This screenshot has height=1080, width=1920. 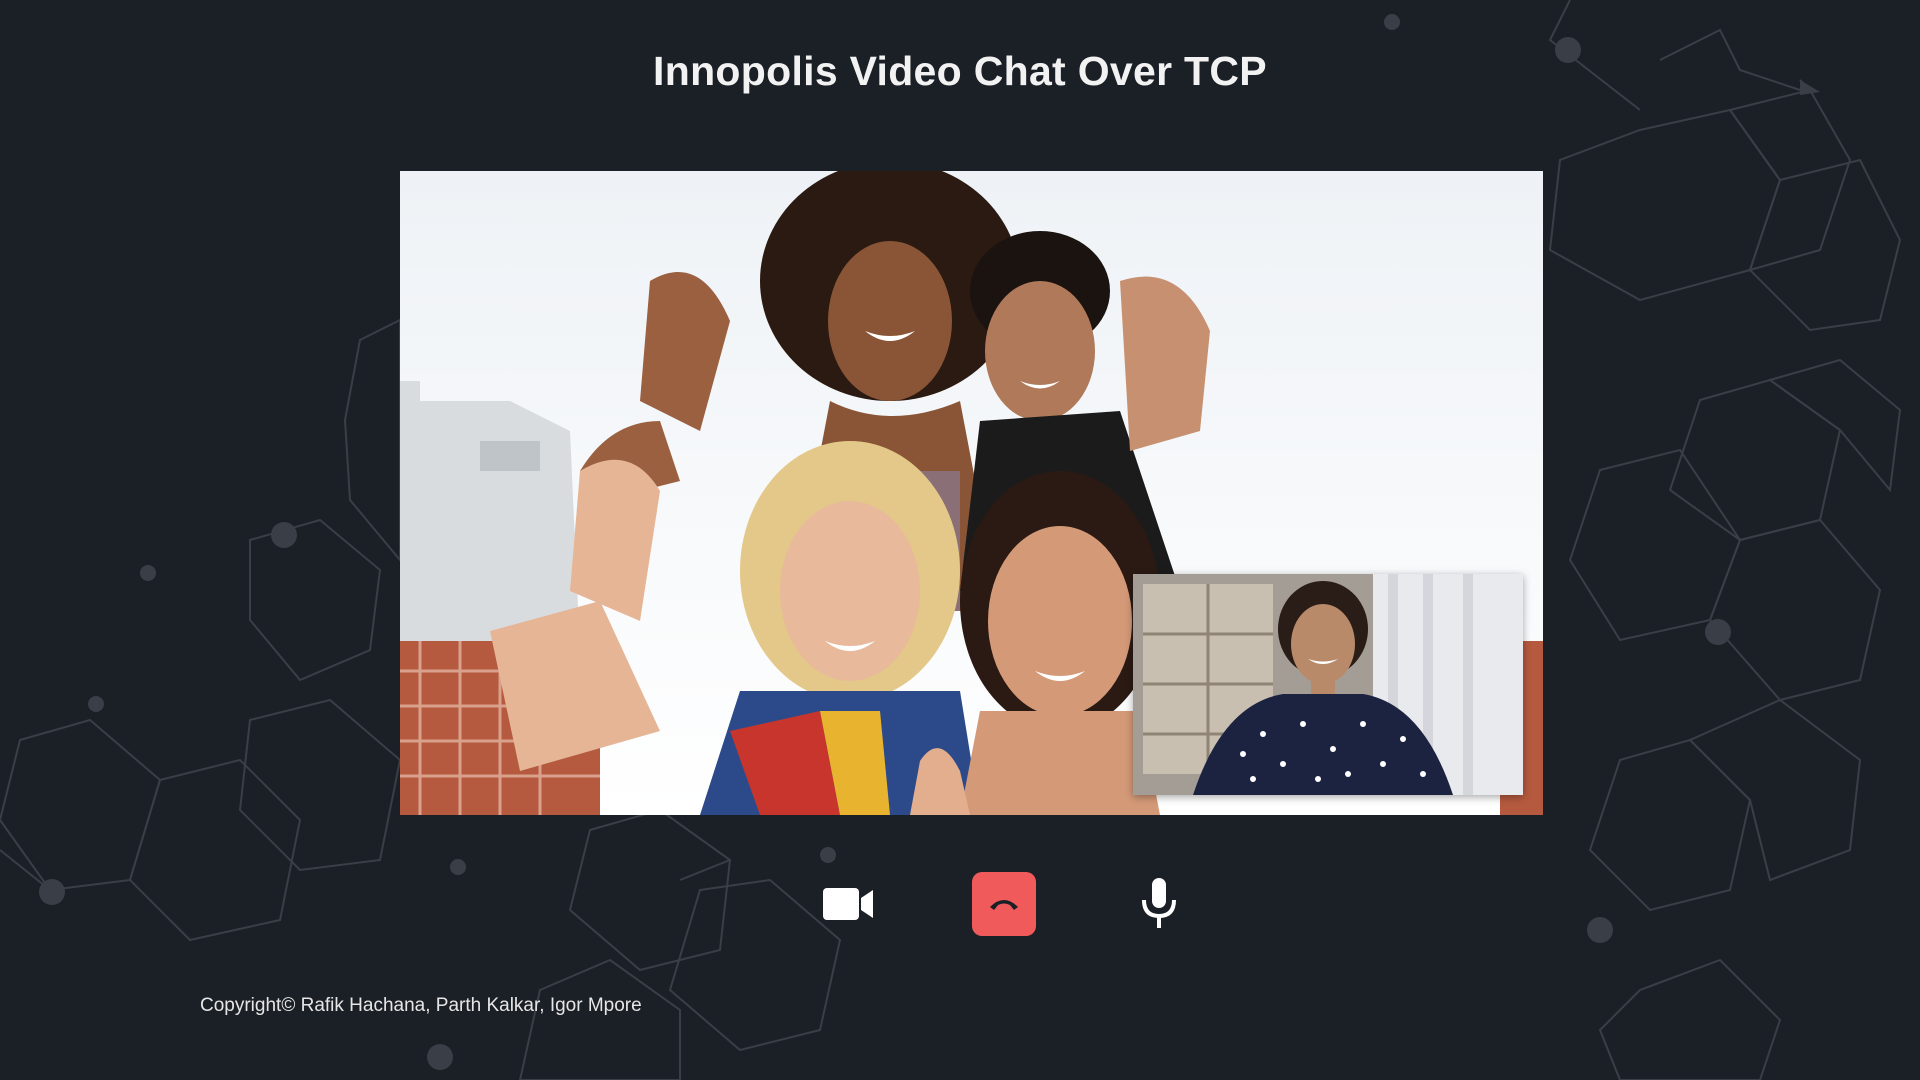 I want to click on page-title: Innopolis Video Chat Over TCP, so click(x=960, y=71).